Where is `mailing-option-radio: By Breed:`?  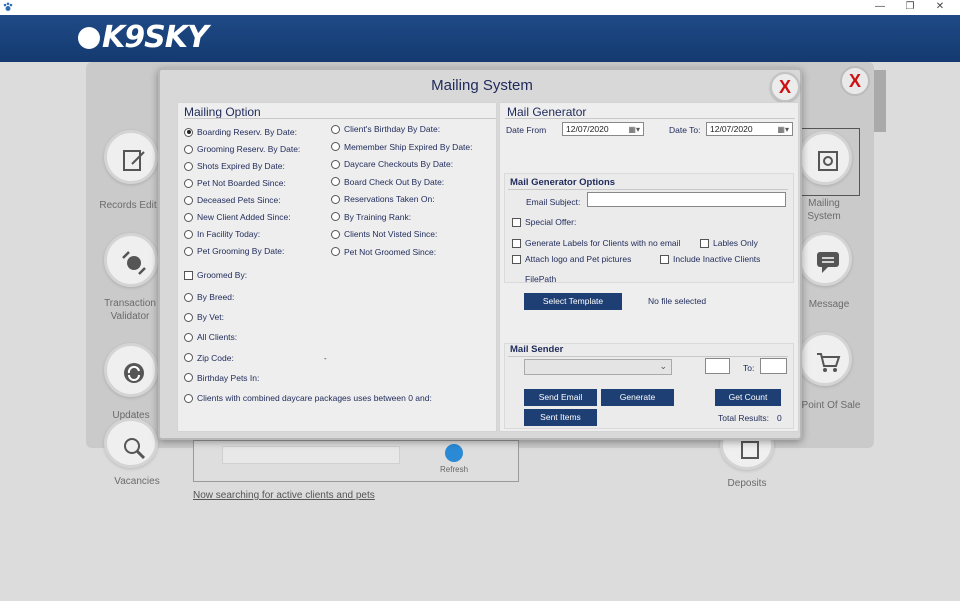
mailing-option-radio: By Breed: is located at coordinates (209, 297).